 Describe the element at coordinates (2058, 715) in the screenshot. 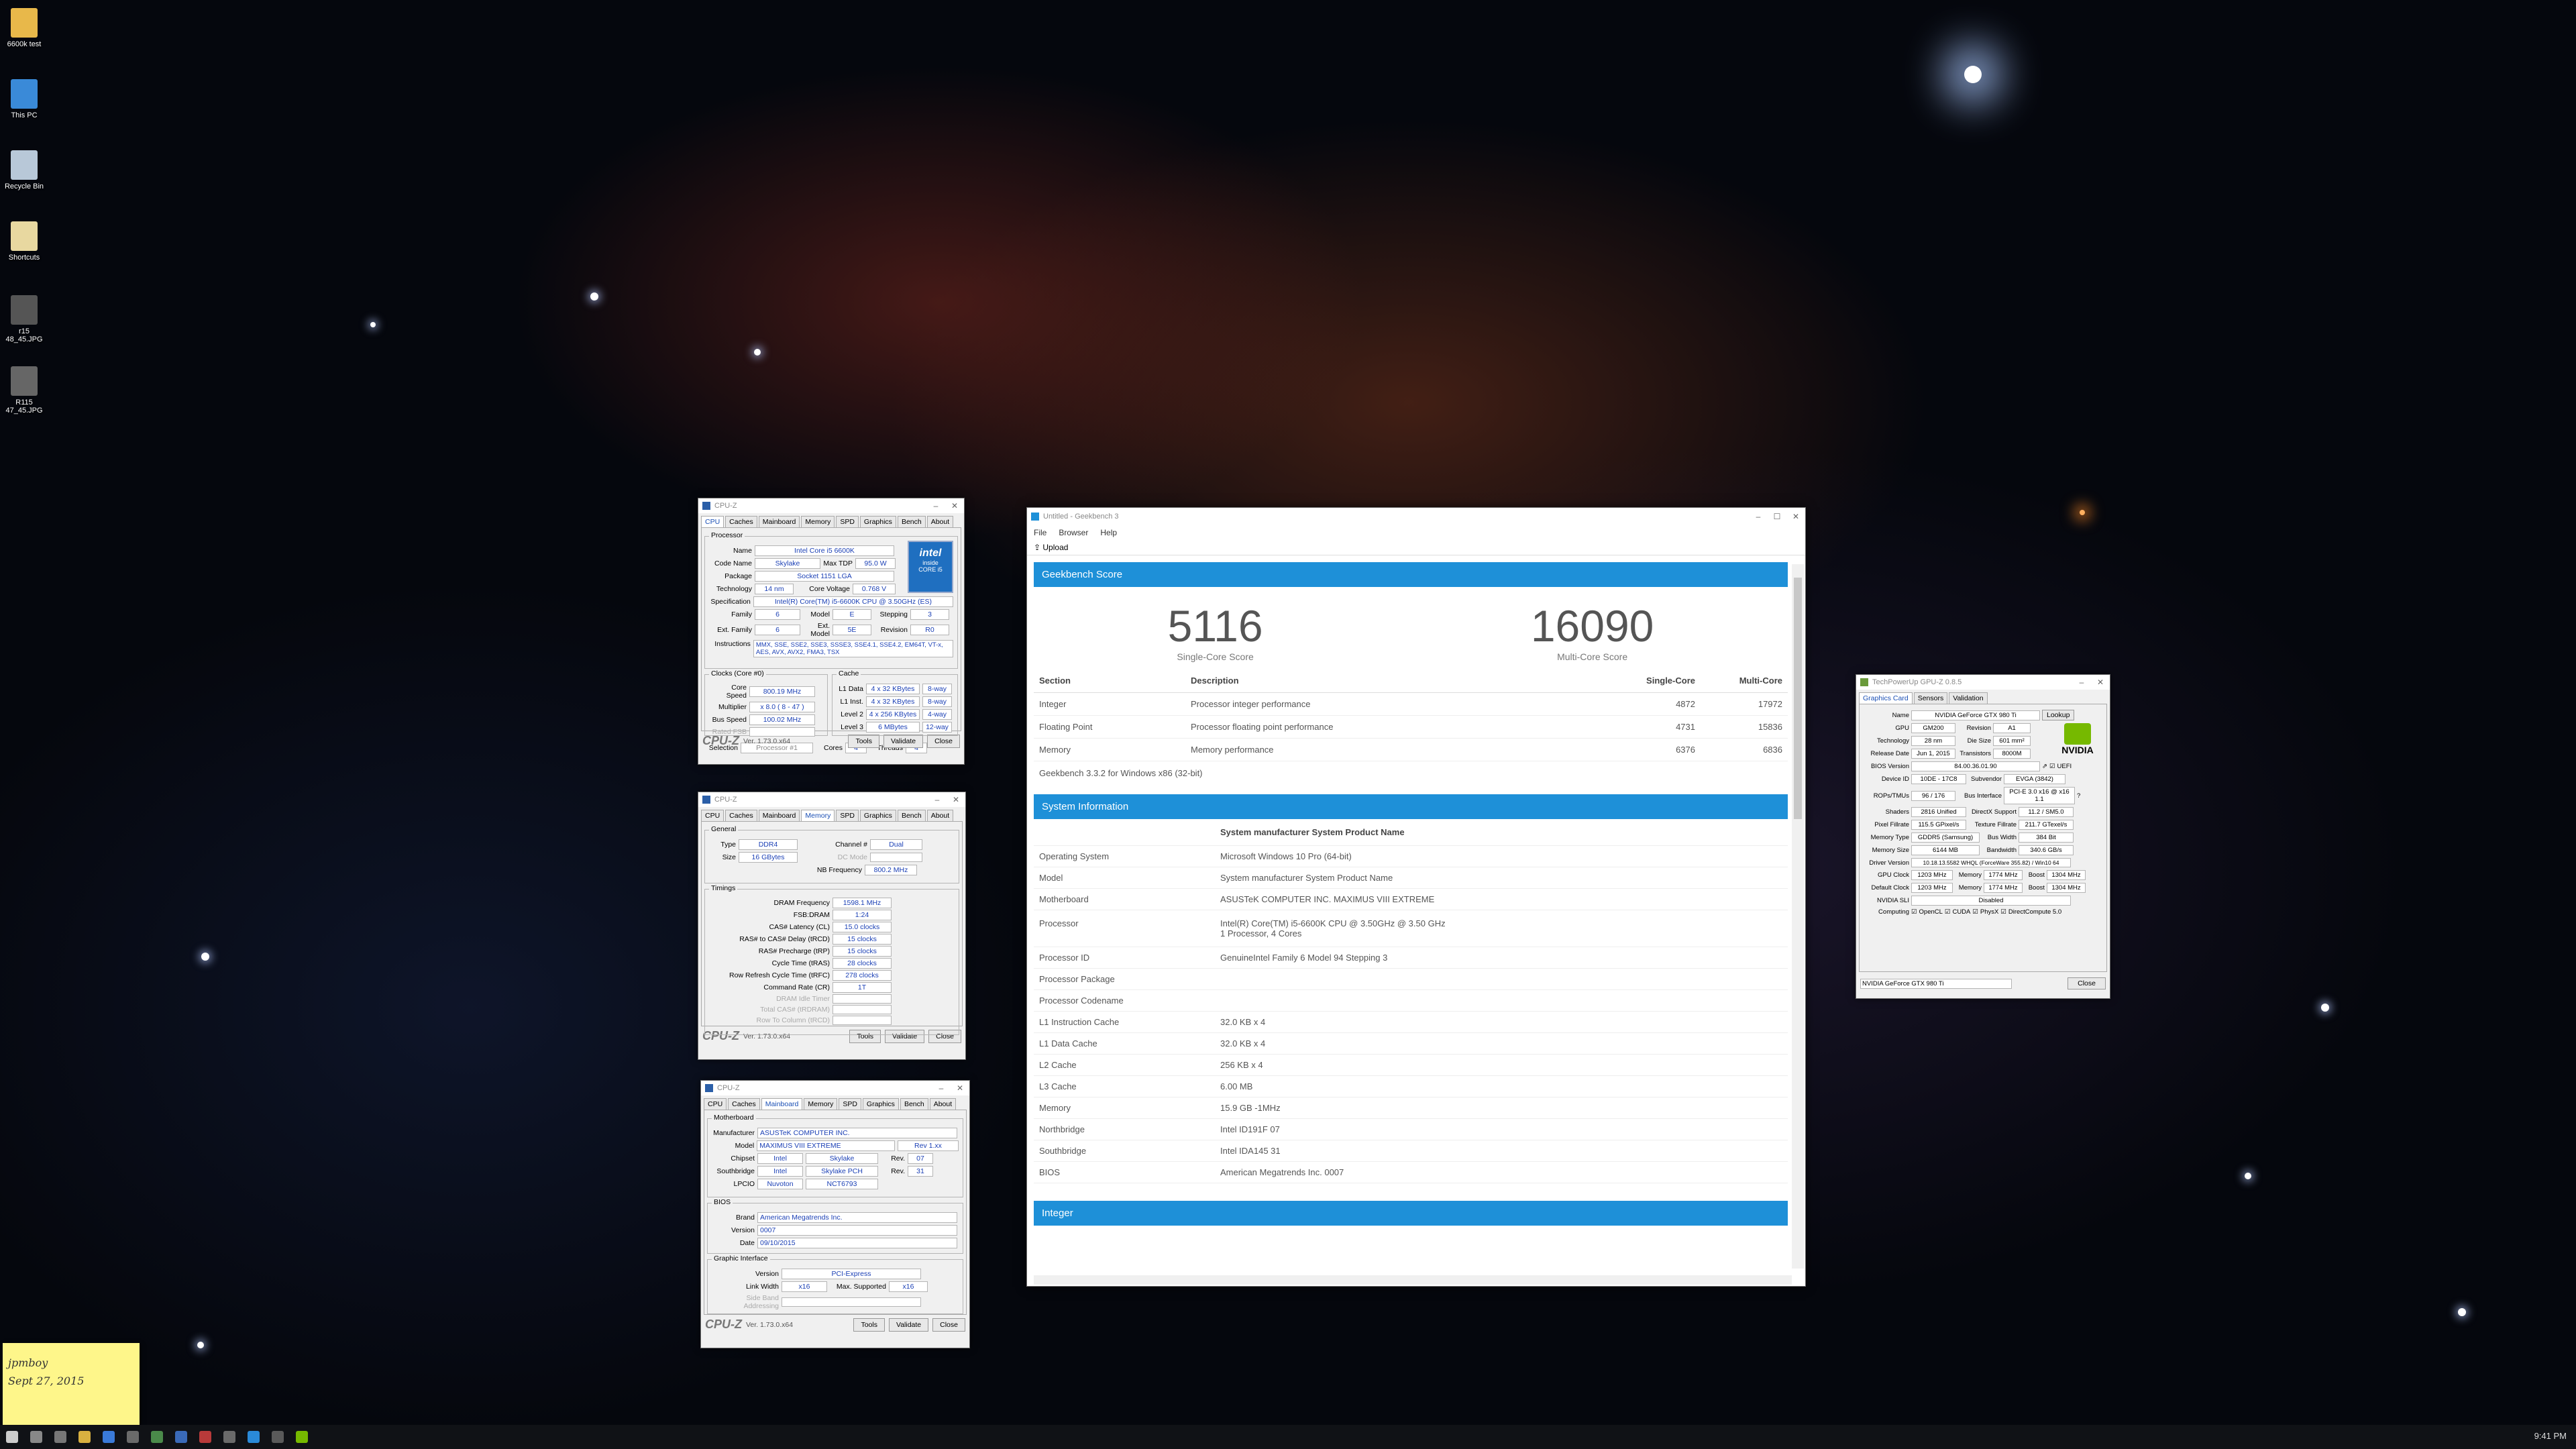

I see `lookup-button: Lookup` at that location.